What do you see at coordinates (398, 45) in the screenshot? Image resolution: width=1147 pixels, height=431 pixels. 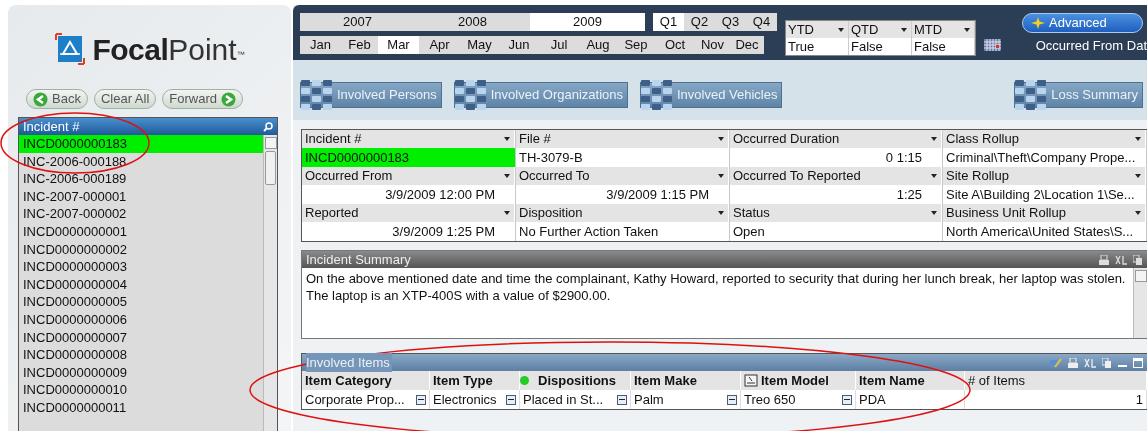 I see `month-option: Mar` at bounding box center [398, 45].